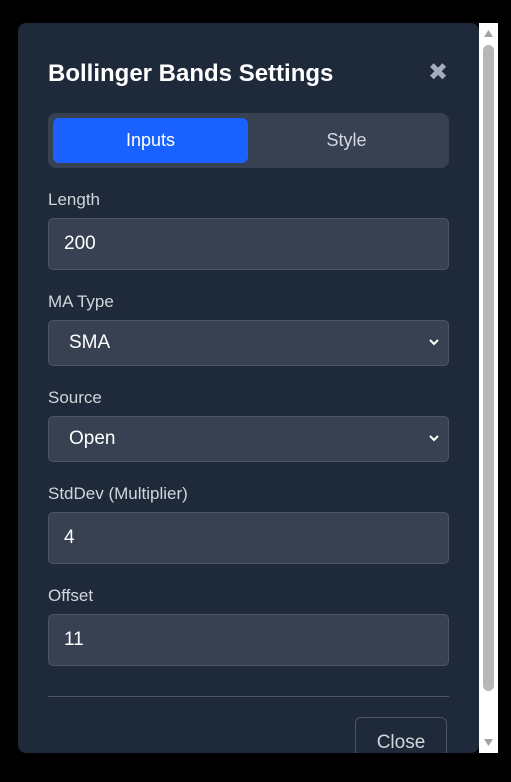 This screenshot has height=782, width=511. What do you see at coordinates (248, 640) in the screenshot?
I see `offset-input: 11` at bounding box center [248, 640].